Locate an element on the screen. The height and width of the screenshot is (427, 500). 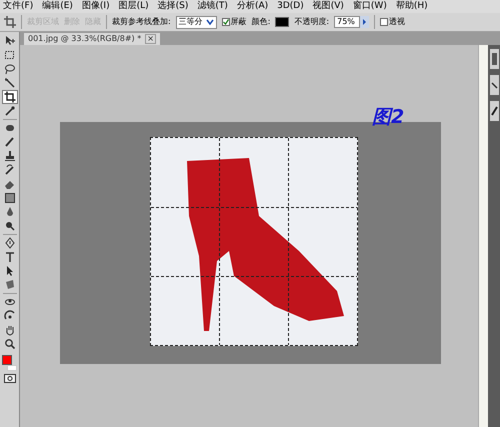
menu-item: 窗口(W) is located at coordinates (369, 7).